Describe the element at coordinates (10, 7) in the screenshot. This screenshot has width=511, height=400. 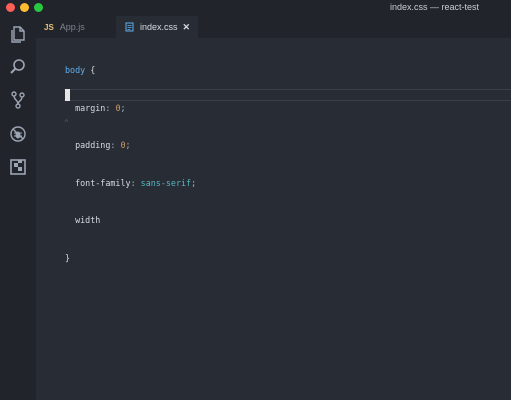
I see `close-window-button` at that location.